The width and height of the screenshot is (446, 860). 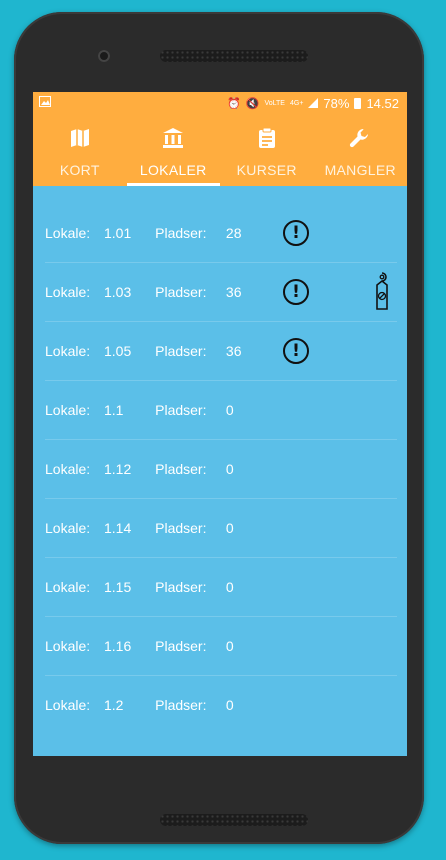 What do you see at coordinates (233, 233) in the screenshot?
I see `seats-count: 28` at bounding box center [233, 233].